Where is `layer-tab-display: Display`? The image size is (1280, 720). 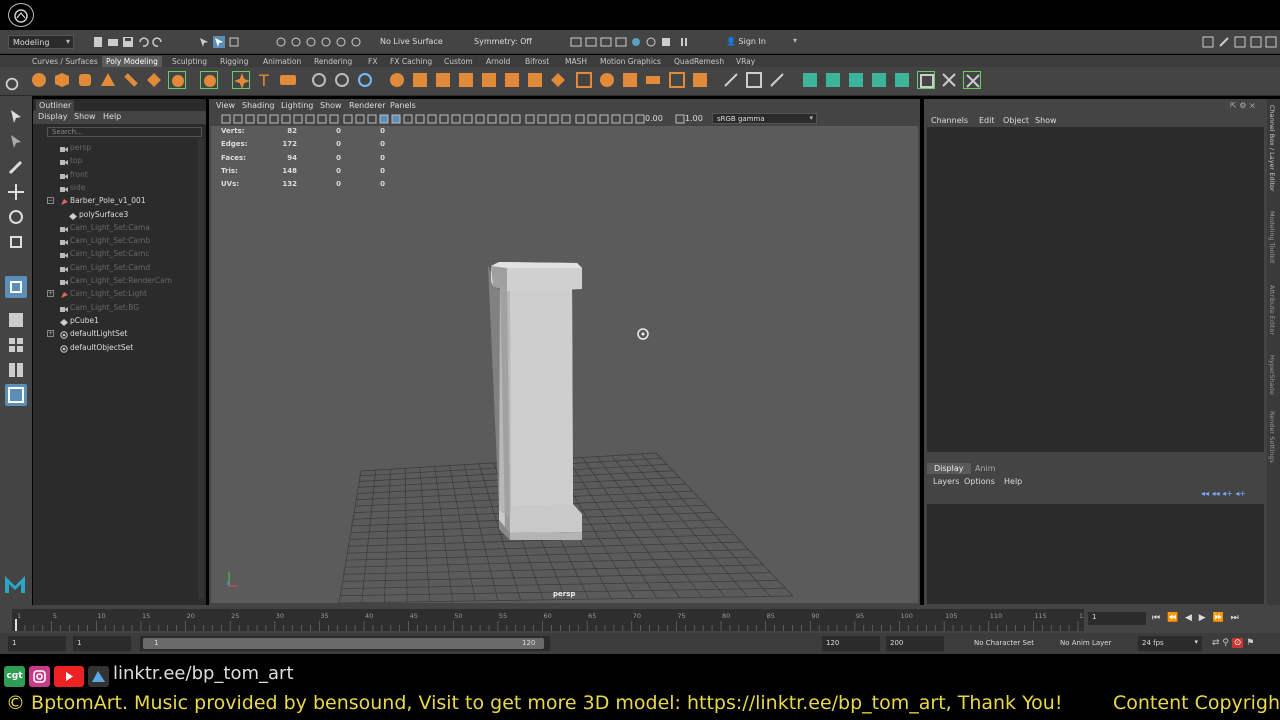
layer-tab-display: Display is located at coordinates (949, 468).